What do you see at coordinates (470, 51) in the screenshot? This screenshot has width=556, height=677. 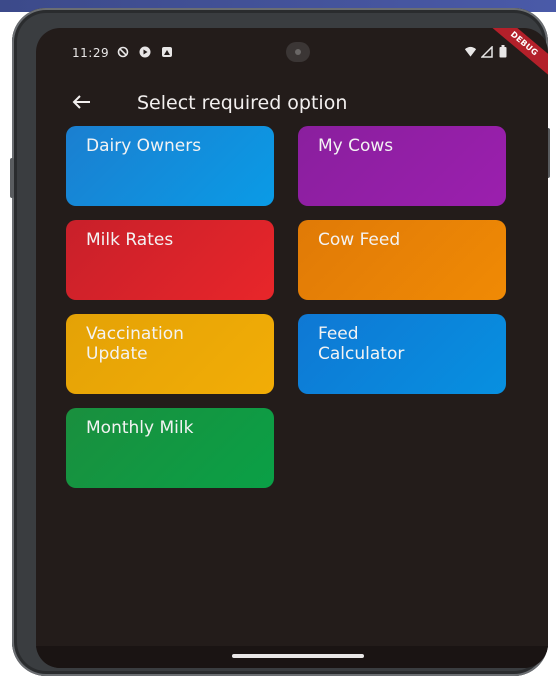 I see `wifi-icon` at bounding box center [470, 51].